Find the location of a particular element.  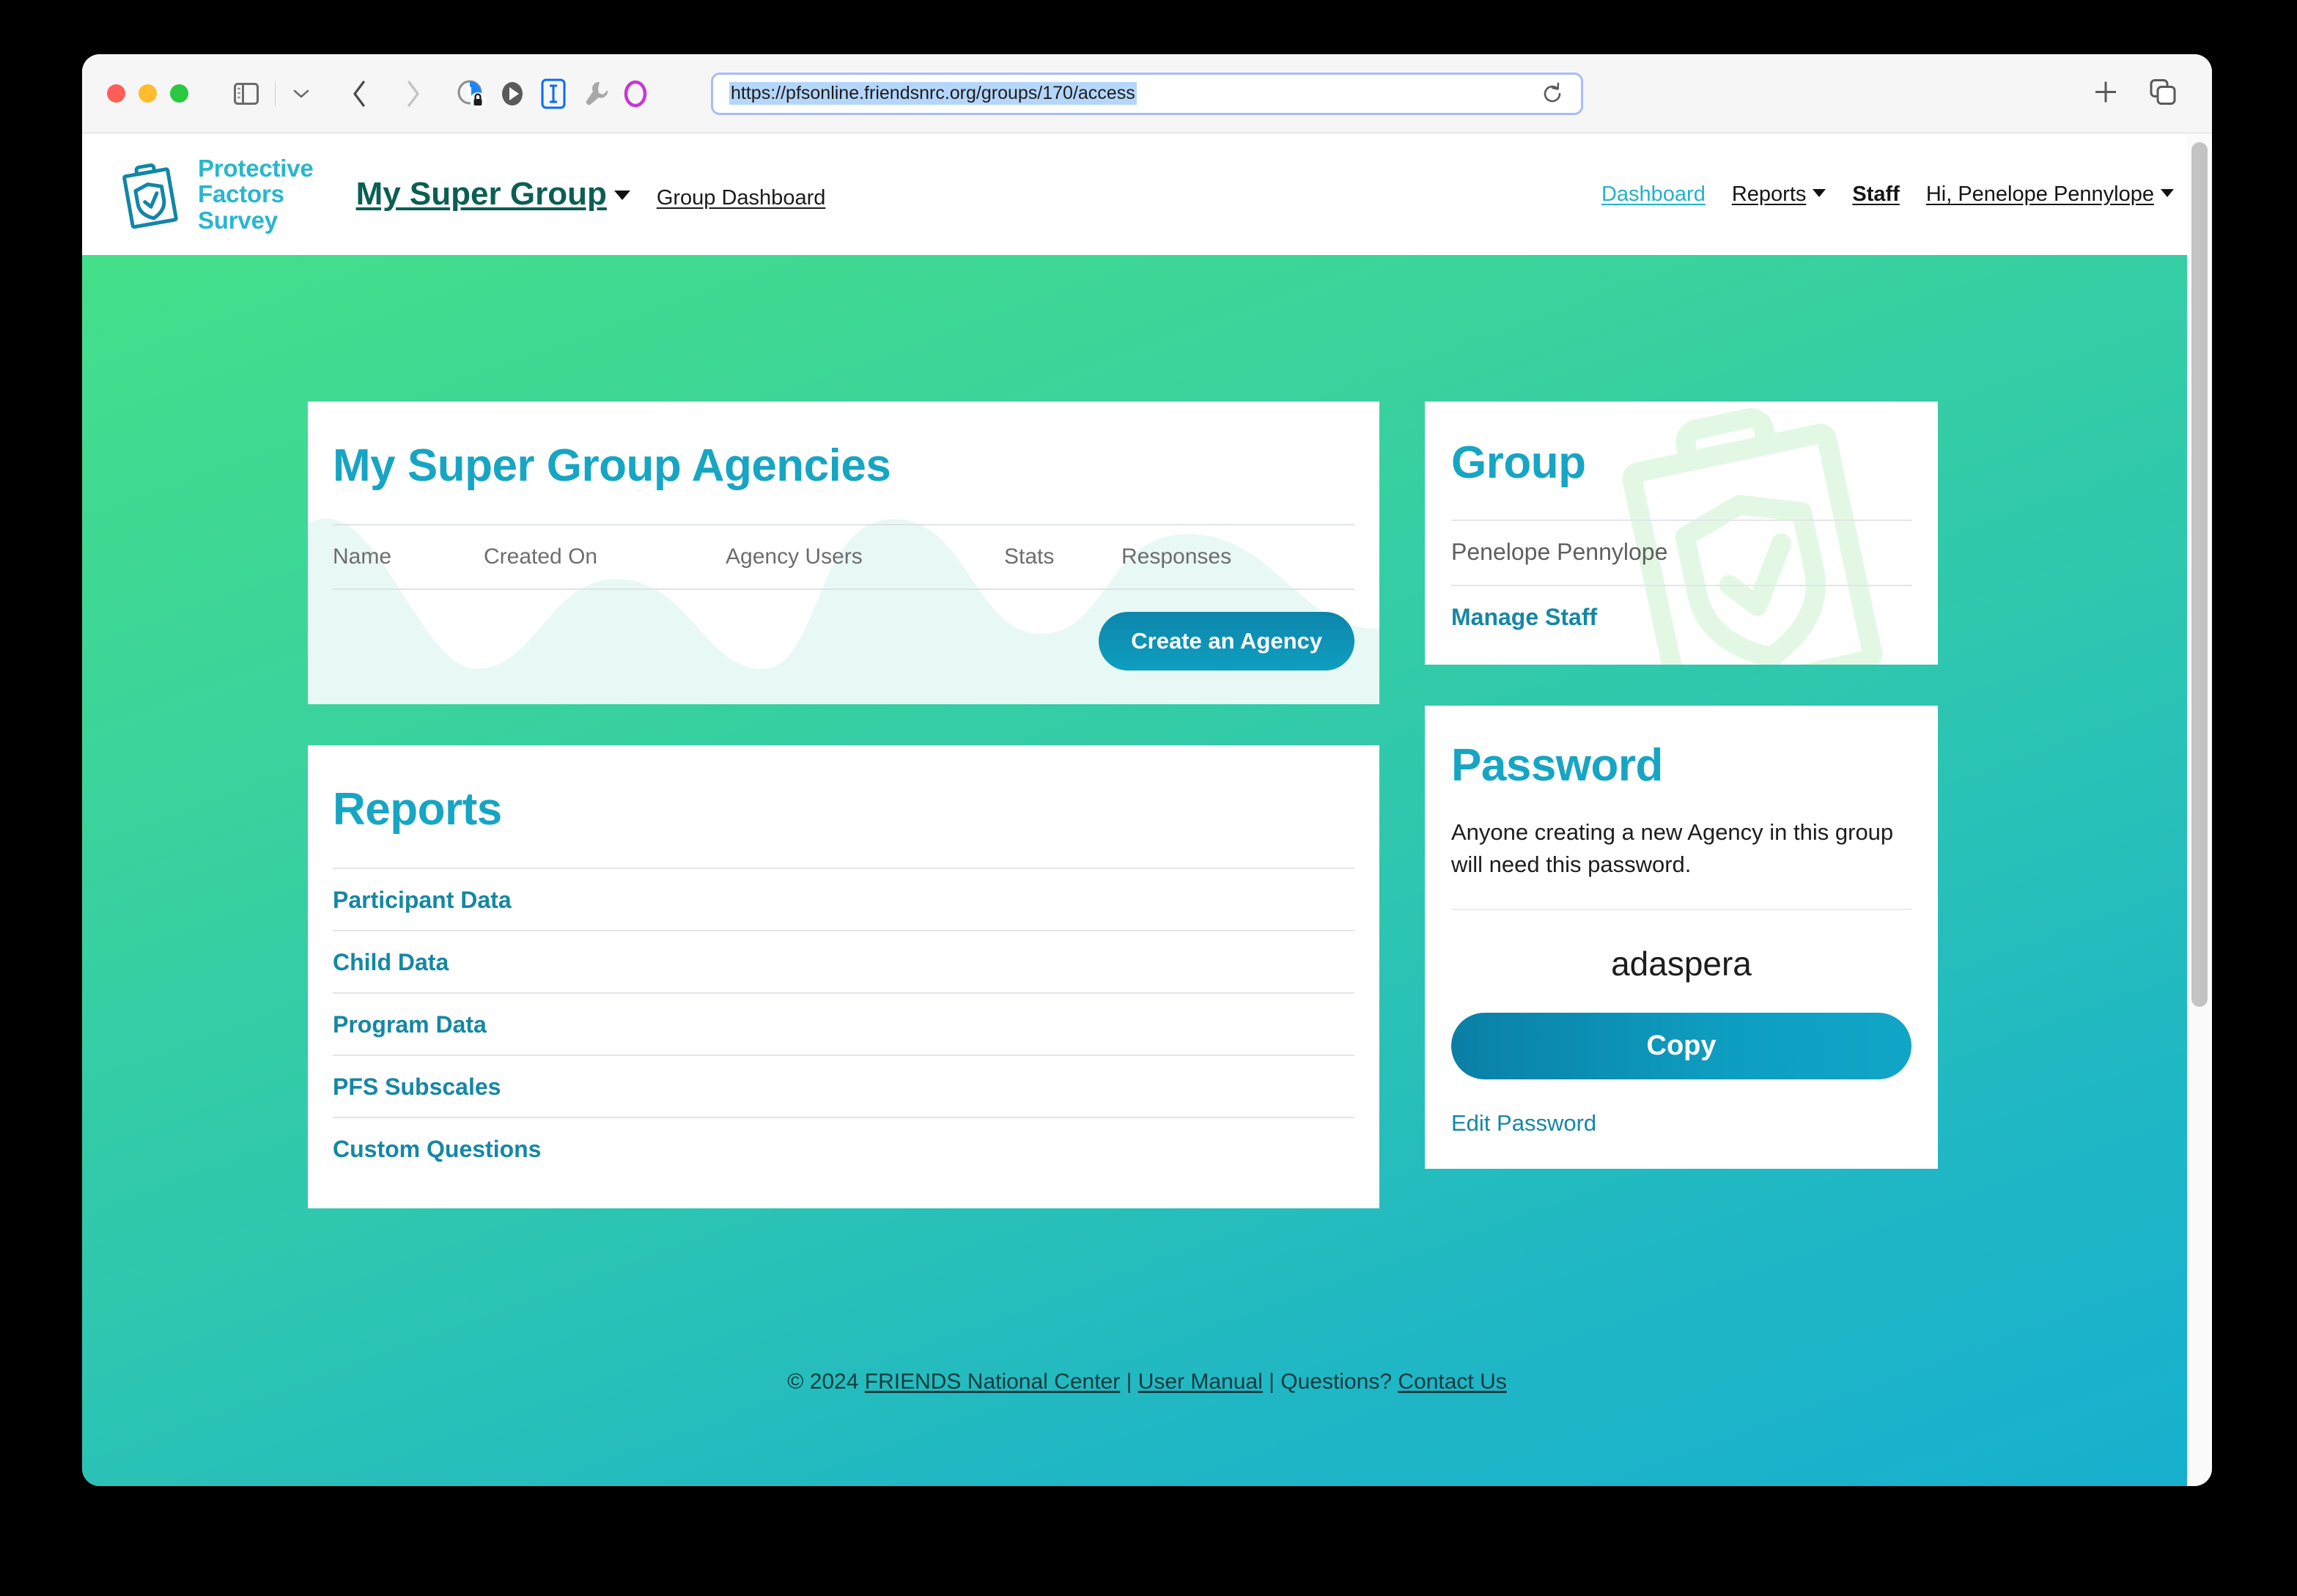

ring-icon is located at coordinates (635, 94).